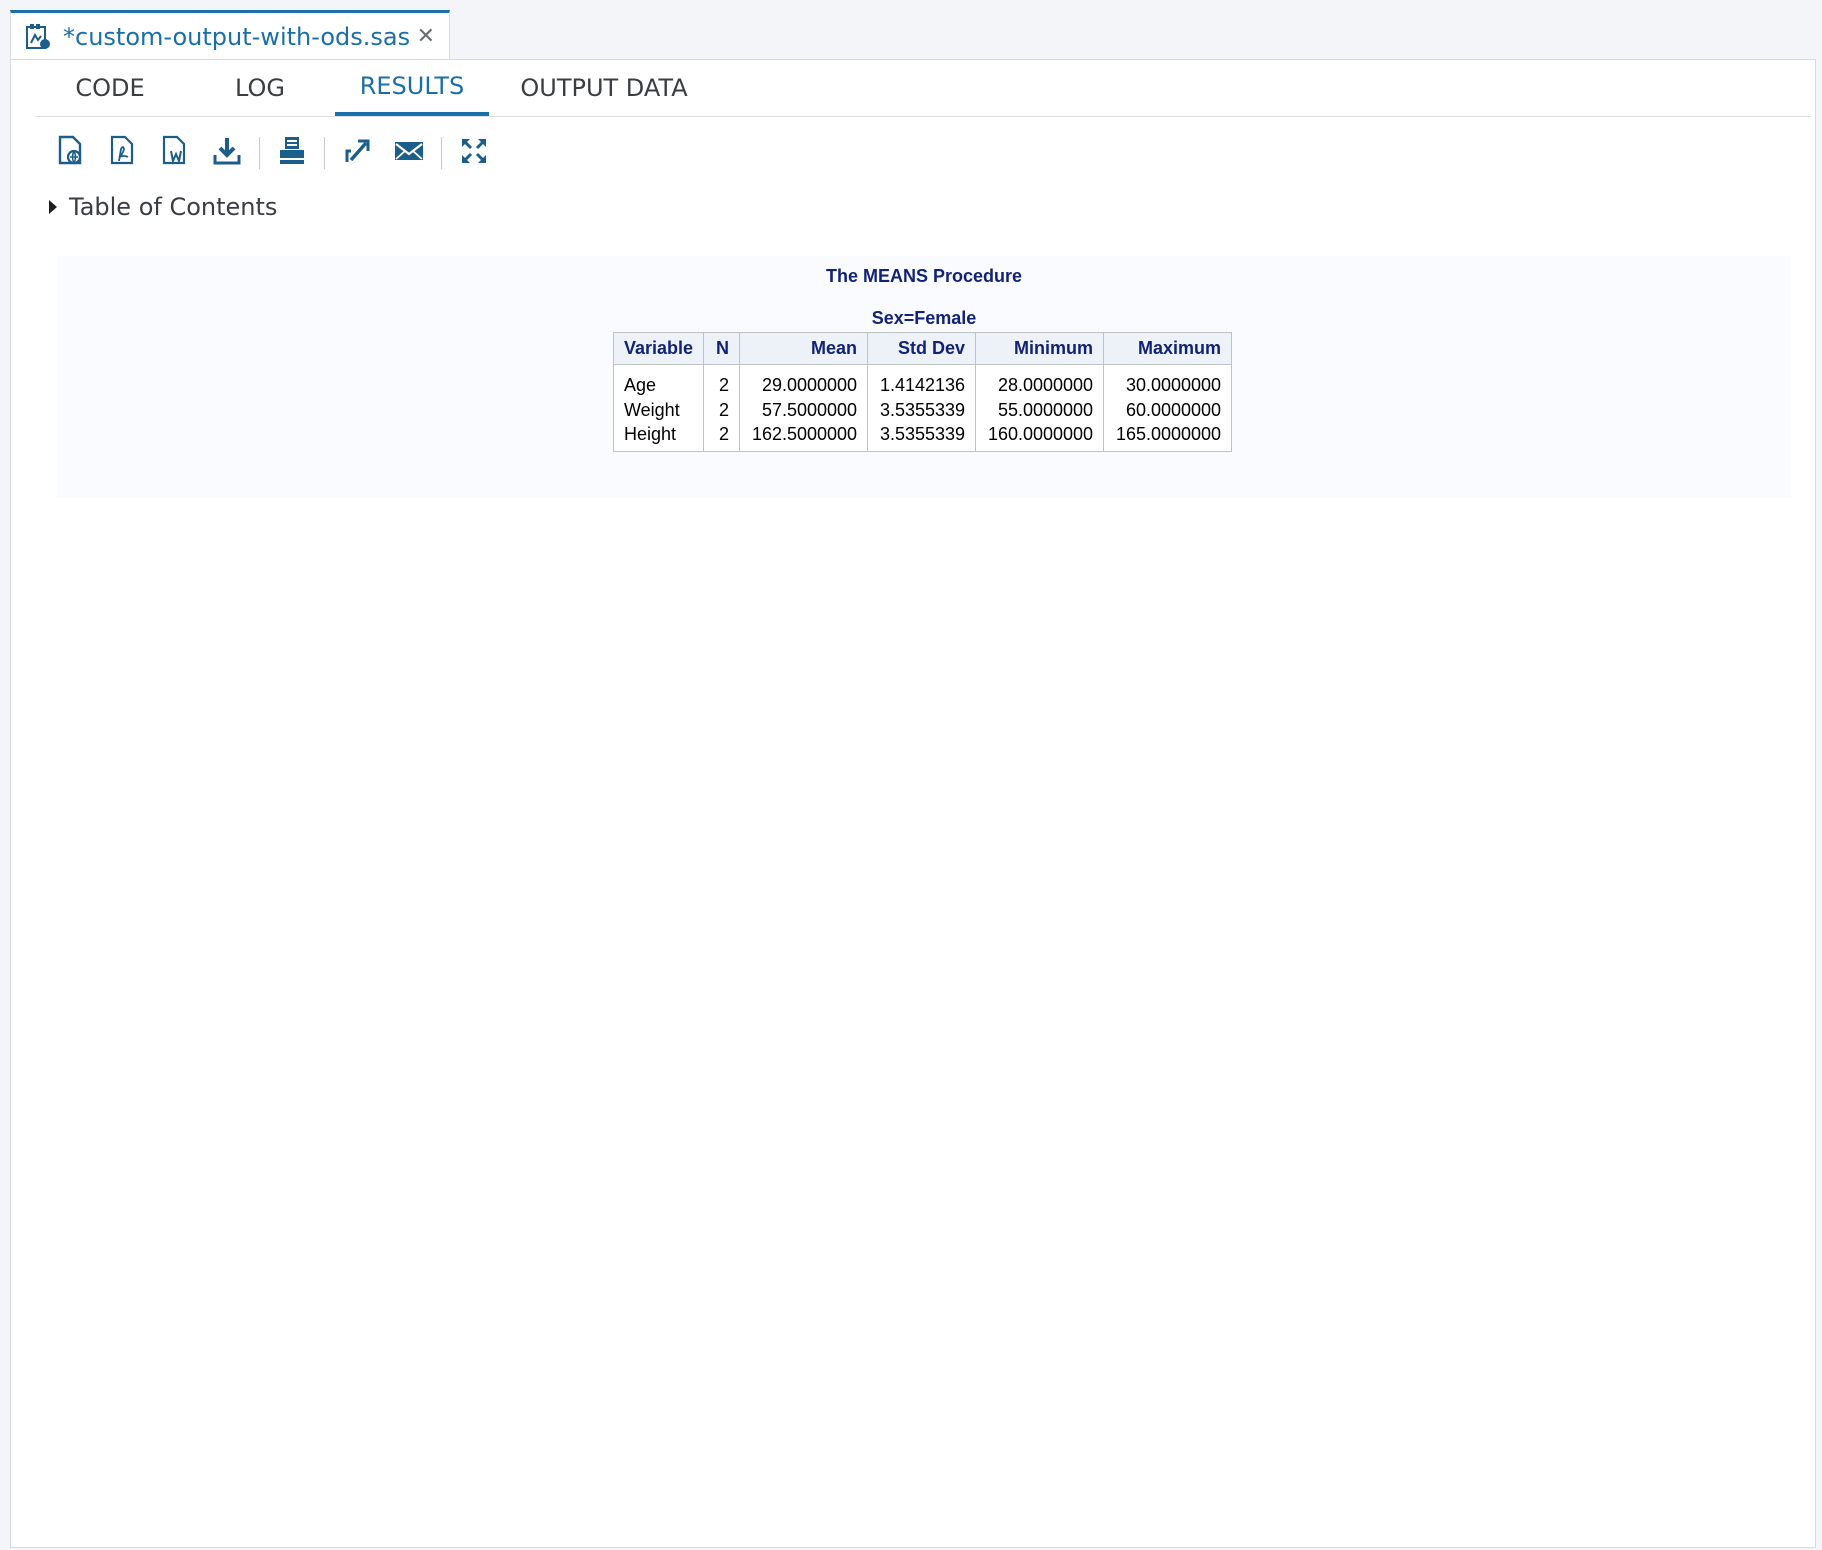 This screenshot has height=1550, width=1822. I want to click on open-in-new-tab-button, so click(357, 153).